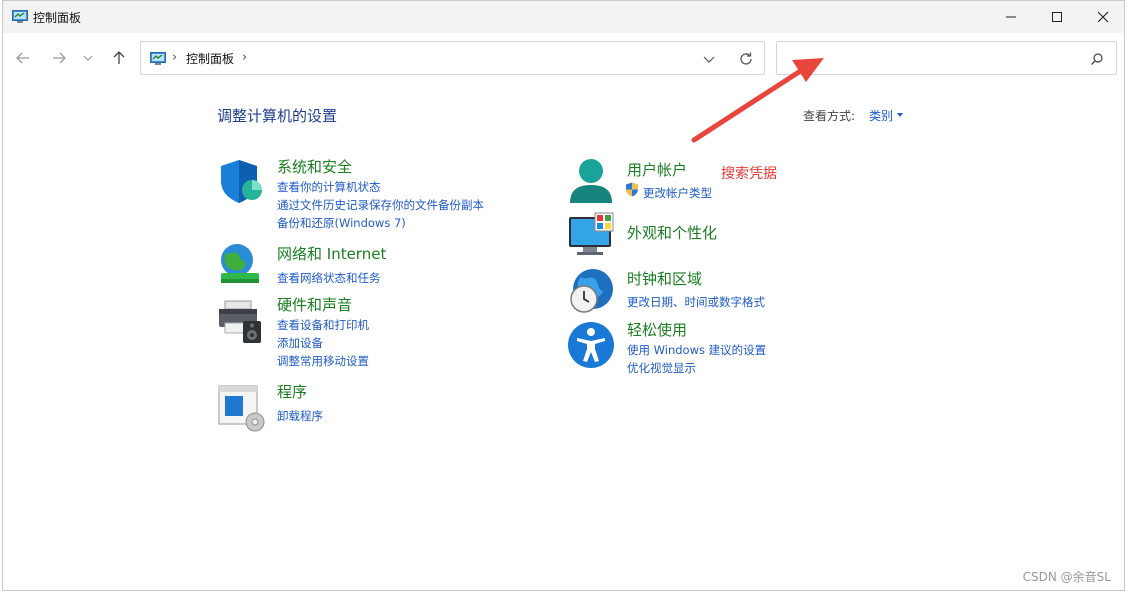 This screenshot has height=593, width=1127. I want to click on category-link: 卸载程序, so click(300, 416).